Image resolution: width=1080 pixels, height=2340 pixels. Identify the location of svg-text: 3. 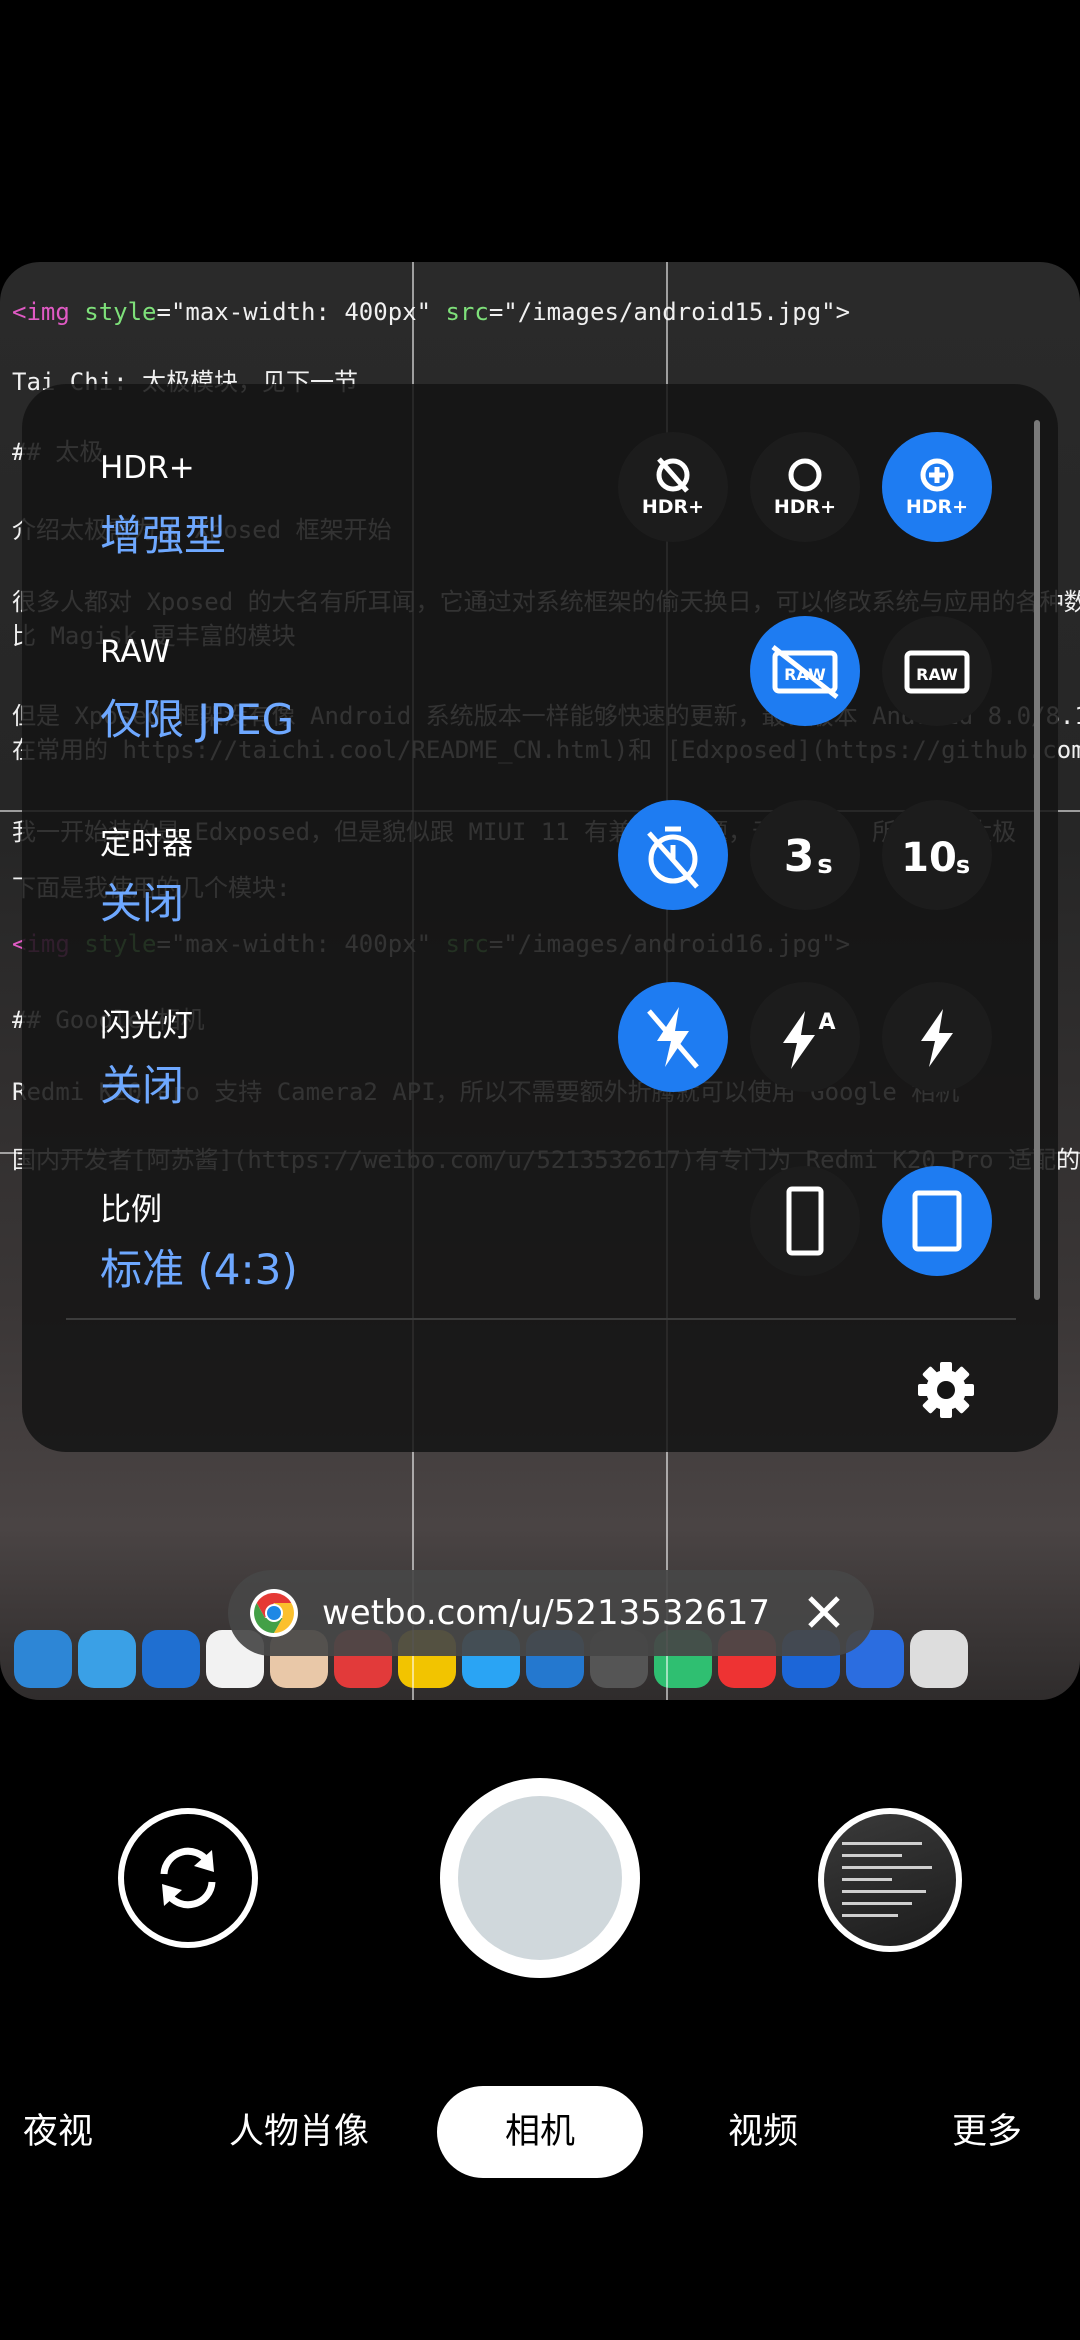
(799, 856).